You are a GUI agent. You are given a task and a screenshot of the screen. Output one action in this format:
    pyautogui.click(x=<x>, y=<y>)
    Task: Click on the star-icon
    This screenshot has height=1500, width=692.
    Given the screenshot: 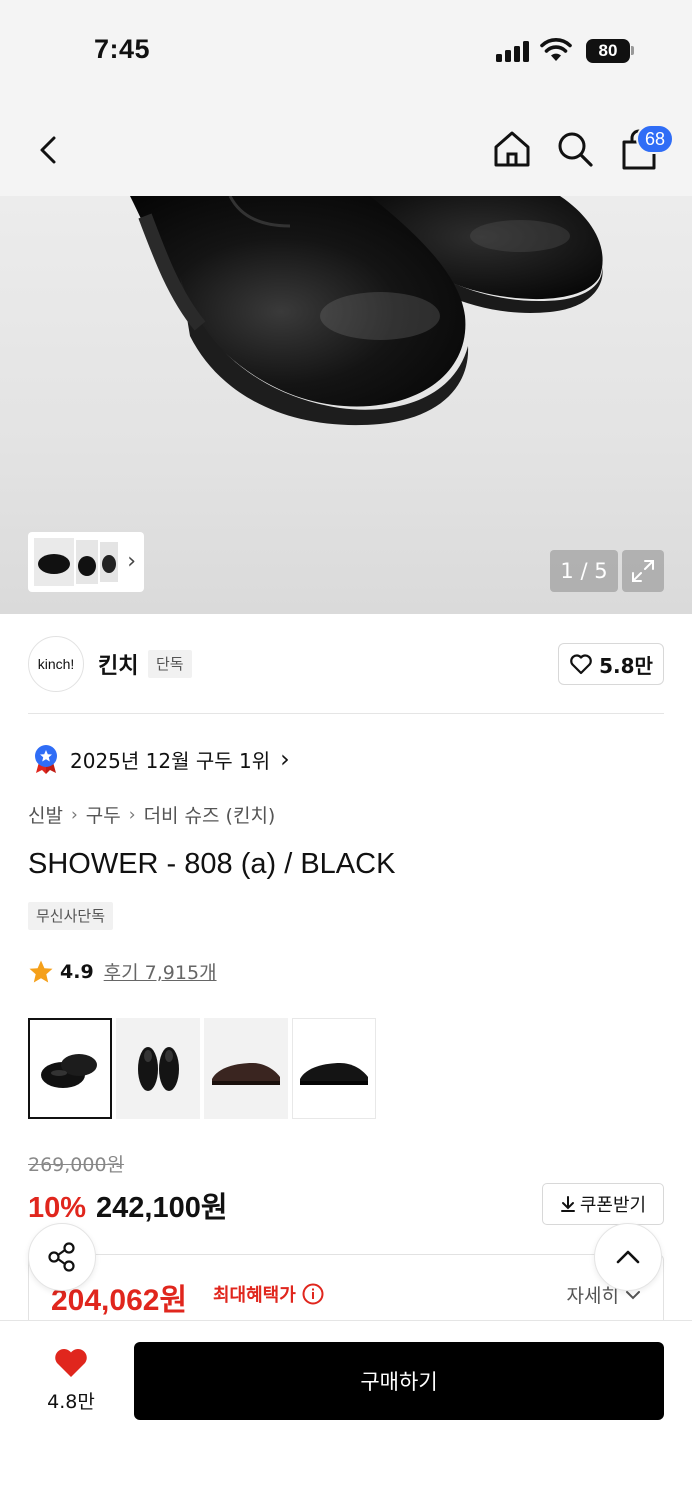 What is the action you would take?
    pyautogui.click(x=41, y=971)
    